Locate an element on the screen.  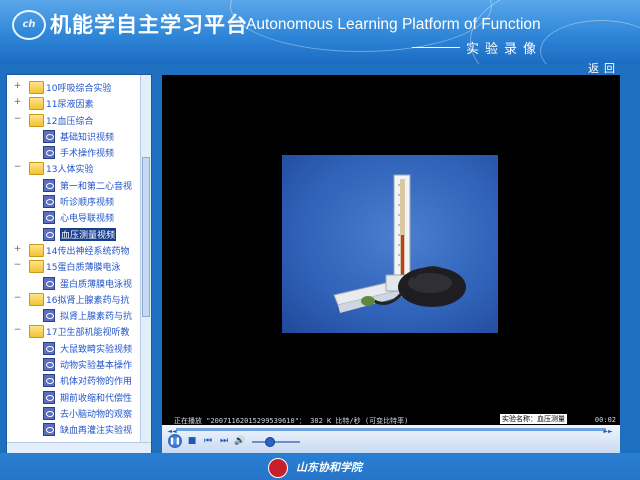
volume-slider-handle is located at coordinates (269, 442).